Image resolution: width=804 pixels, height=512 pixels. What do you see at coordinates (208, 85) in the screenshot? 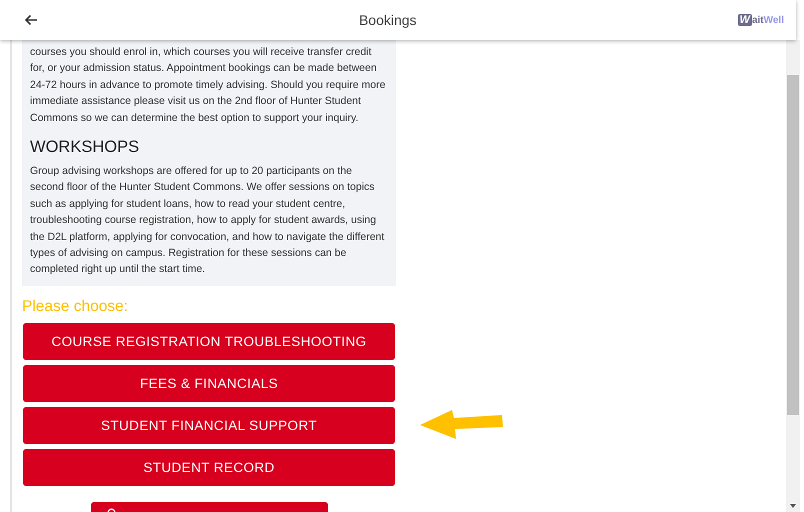
I see `info-paragraph: courses you should enrol in, which courses you will receive transfer credit for, or your admission status. Appointment bookings can be made between 24-72 hours in advance to promote timely advising. Should you require more immediate assistance please visit us on the 2nd floor of Hunter Student Commons so we can determine the best option to support your inquiry.` at bounding box center [208, 85].